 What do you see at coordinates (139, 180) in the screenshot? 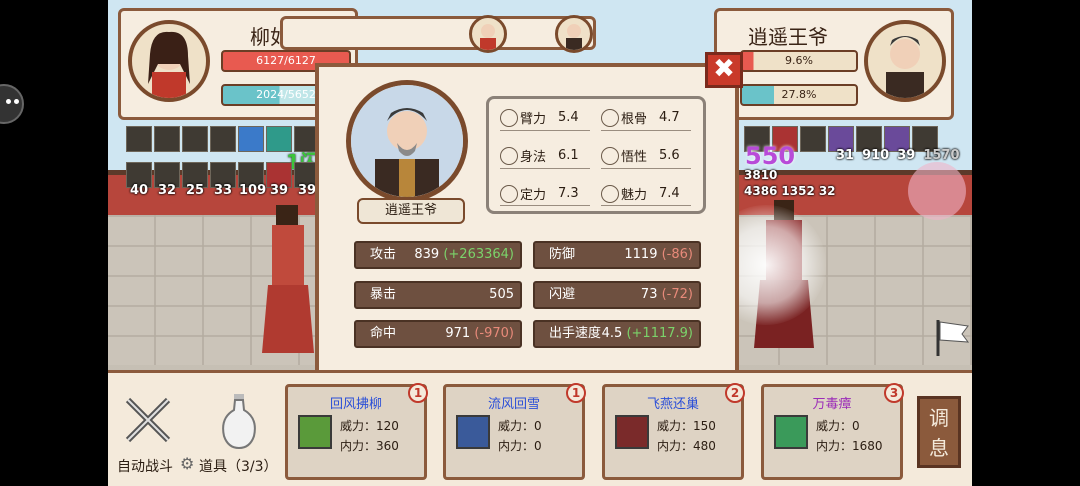
I see `buff-icon: 40` at bounding box center [139, 180].